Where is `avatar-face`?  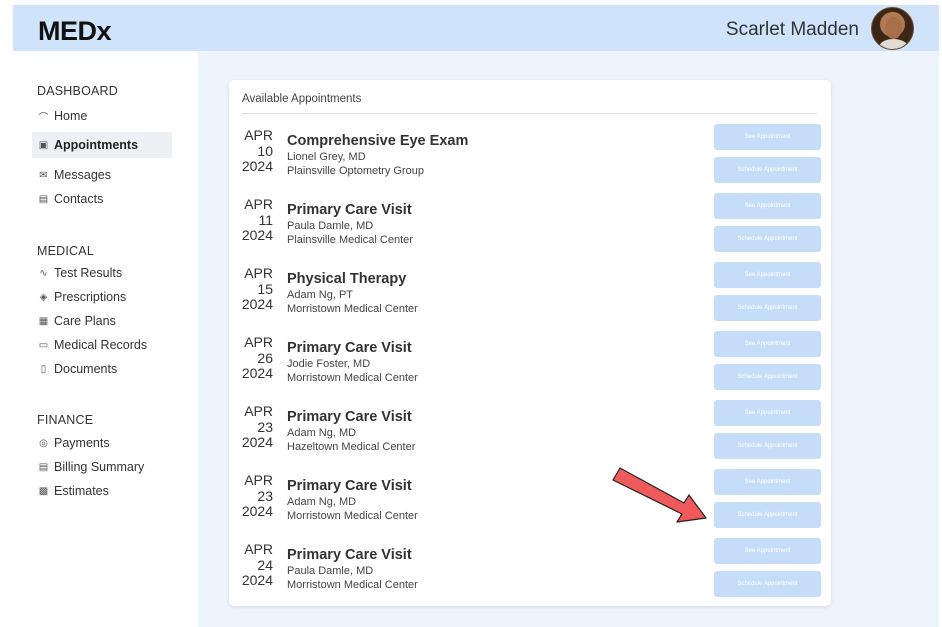
avatar-face is located at coordinates (893, 28).